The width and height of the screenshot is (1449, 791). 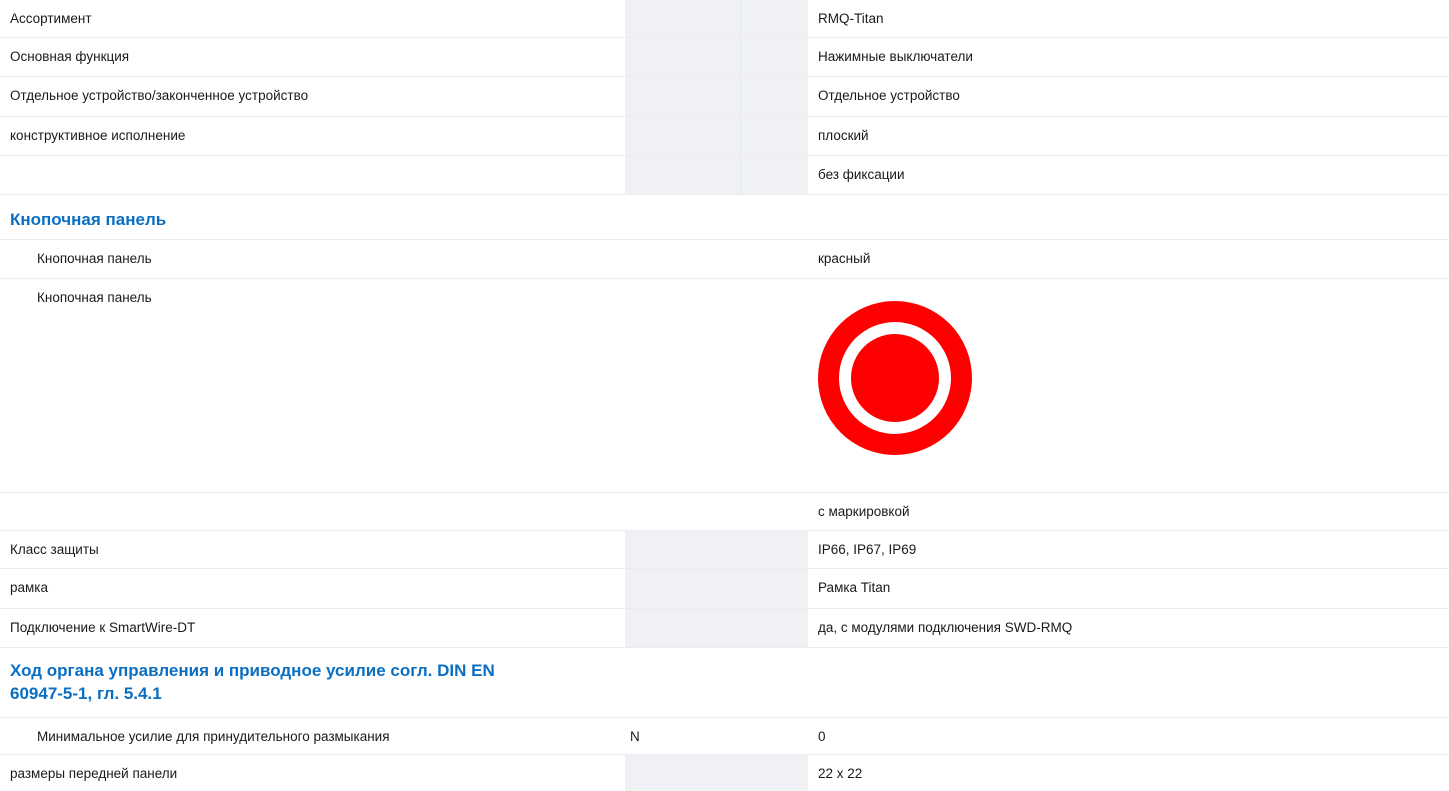 I want to click on section-heading-line: 60947-5-1, гл. 5.4.1, so click(x=86, y=693).